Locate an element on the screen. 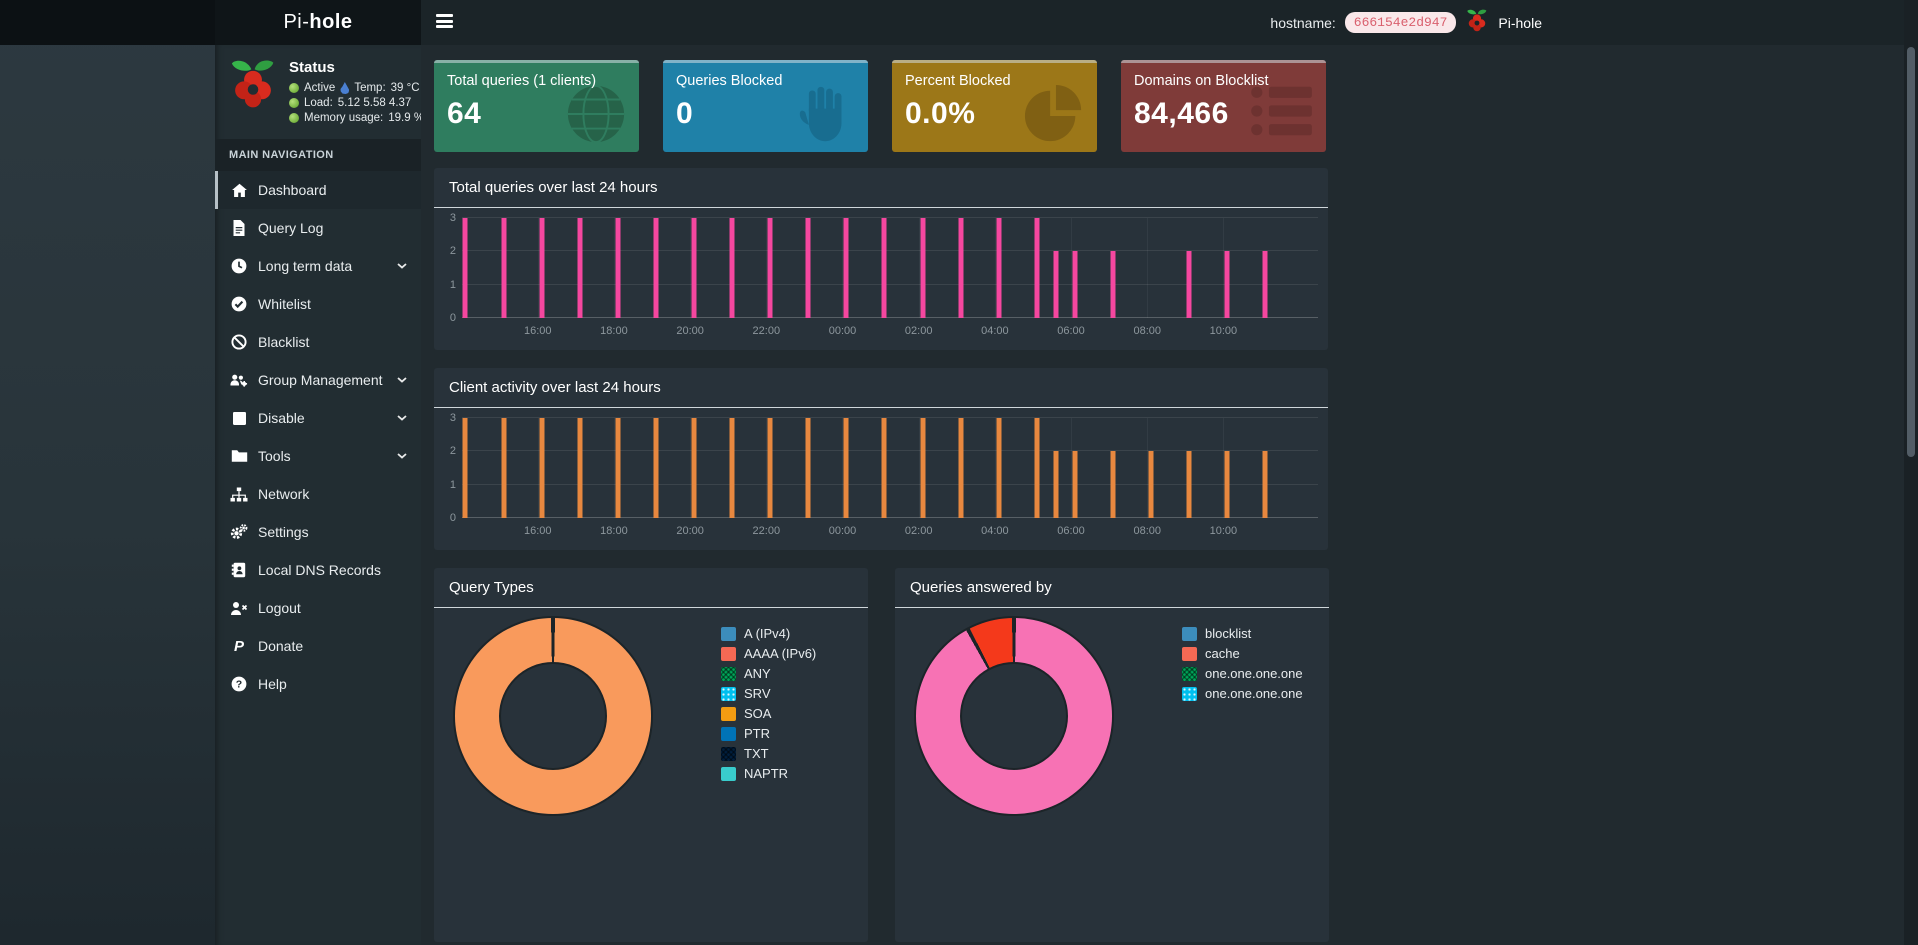  sidebar-item-donate: P Donate is located at coordinates (318, 646).